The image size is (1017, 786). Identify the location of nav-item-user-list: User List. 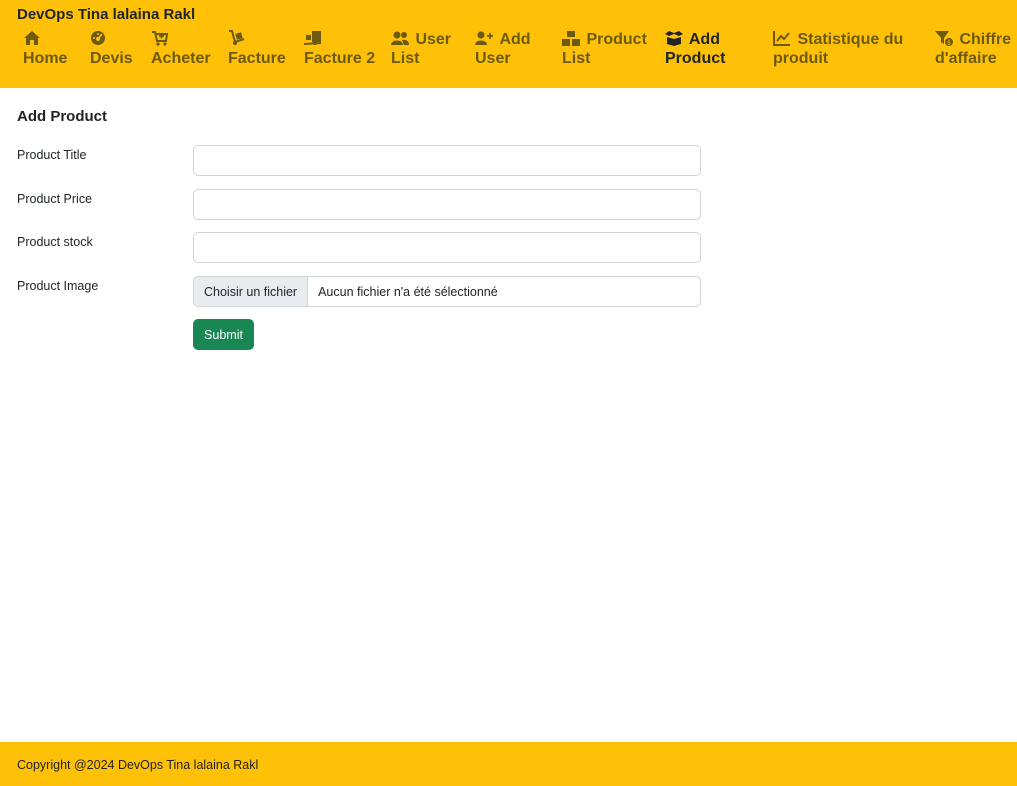
(421, 49).